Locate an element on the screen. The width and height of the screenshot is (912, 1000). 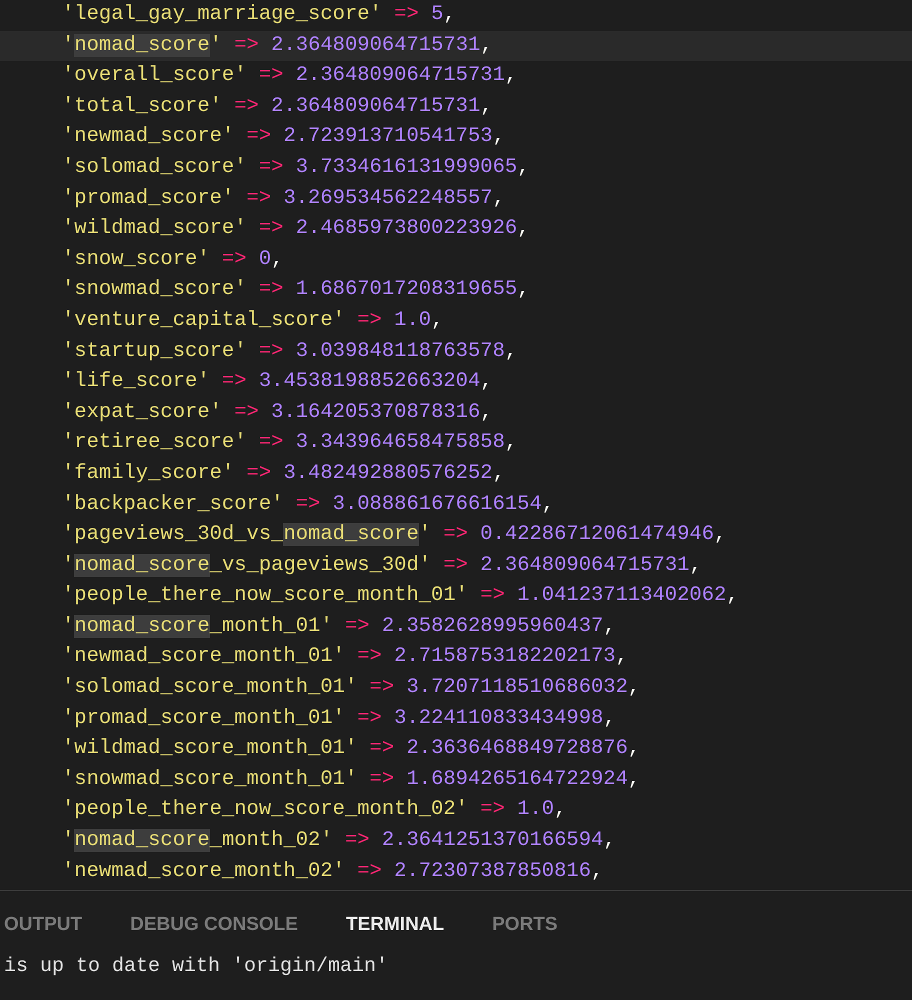
code-line: 'life_score' => 3.4538198852663204, is located at coordinates (277, 382).